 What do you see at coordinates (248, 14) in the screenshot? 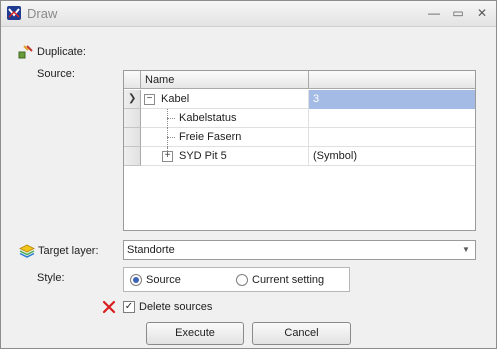
I see `title-bar: Draw — ▭ ✕` at bounding box center [248, 14].